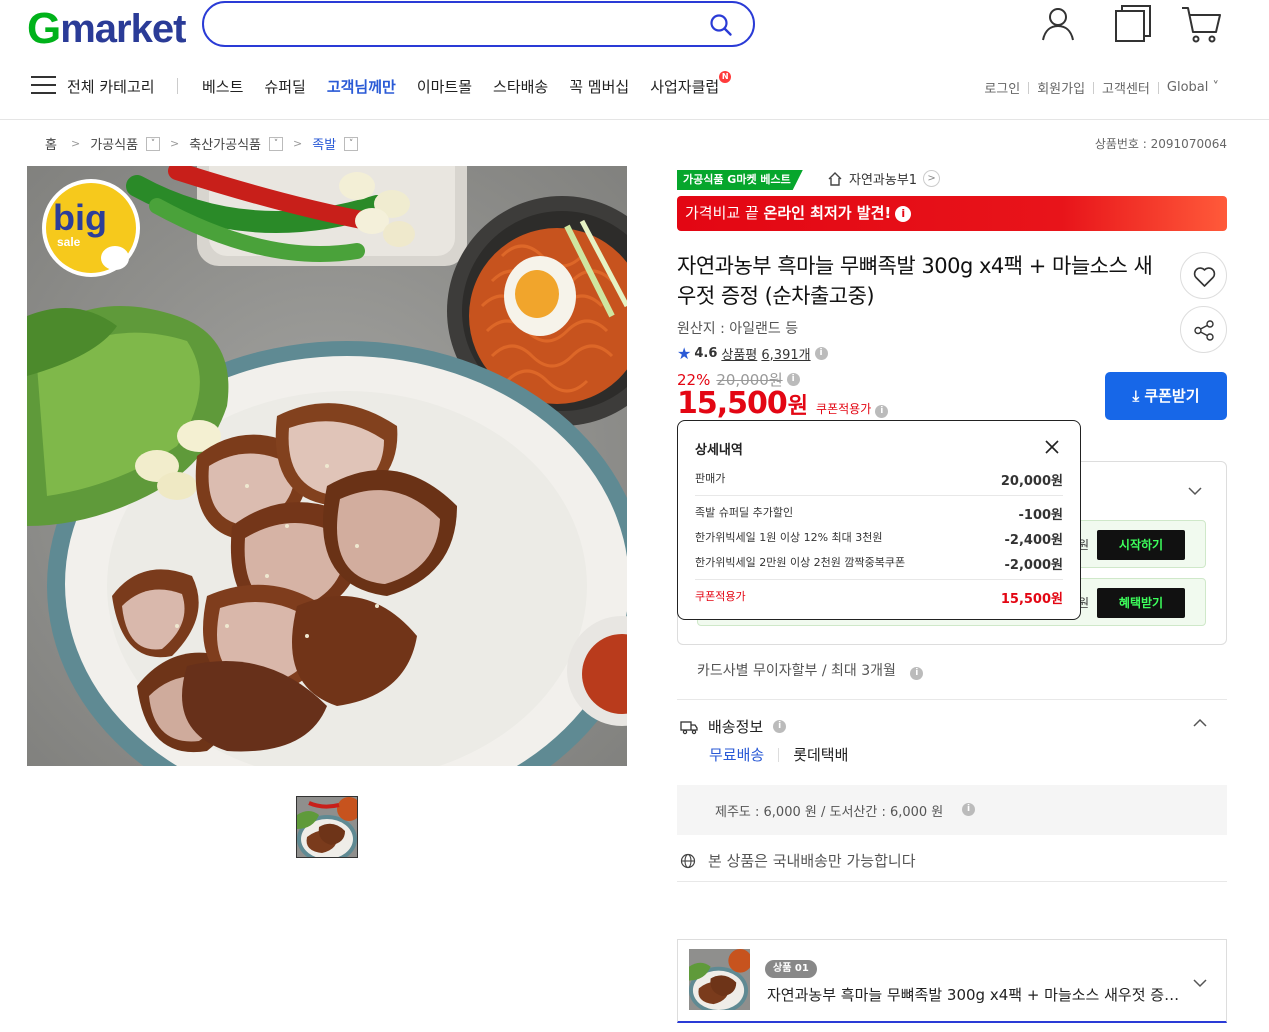 This screenshot has height=1032, width=1269. Describe the element at coordinates (720, 596) in the screenshot. I see `popup-row-label: 쿠폰적용가` at that location.